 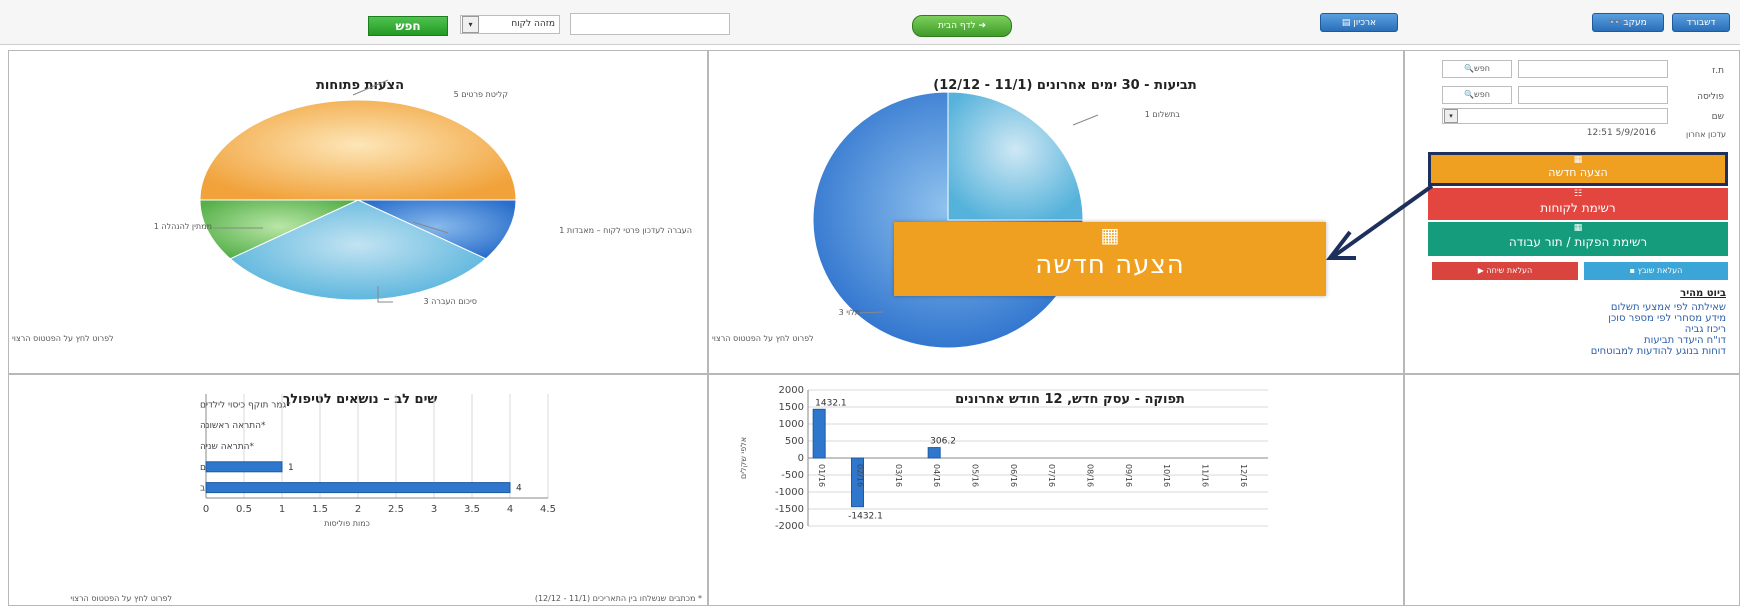 What do you see at coordinates (975, 475) in the screenshot?
I see `x-tick-label: 05/16` at bounding box center [975, 475].